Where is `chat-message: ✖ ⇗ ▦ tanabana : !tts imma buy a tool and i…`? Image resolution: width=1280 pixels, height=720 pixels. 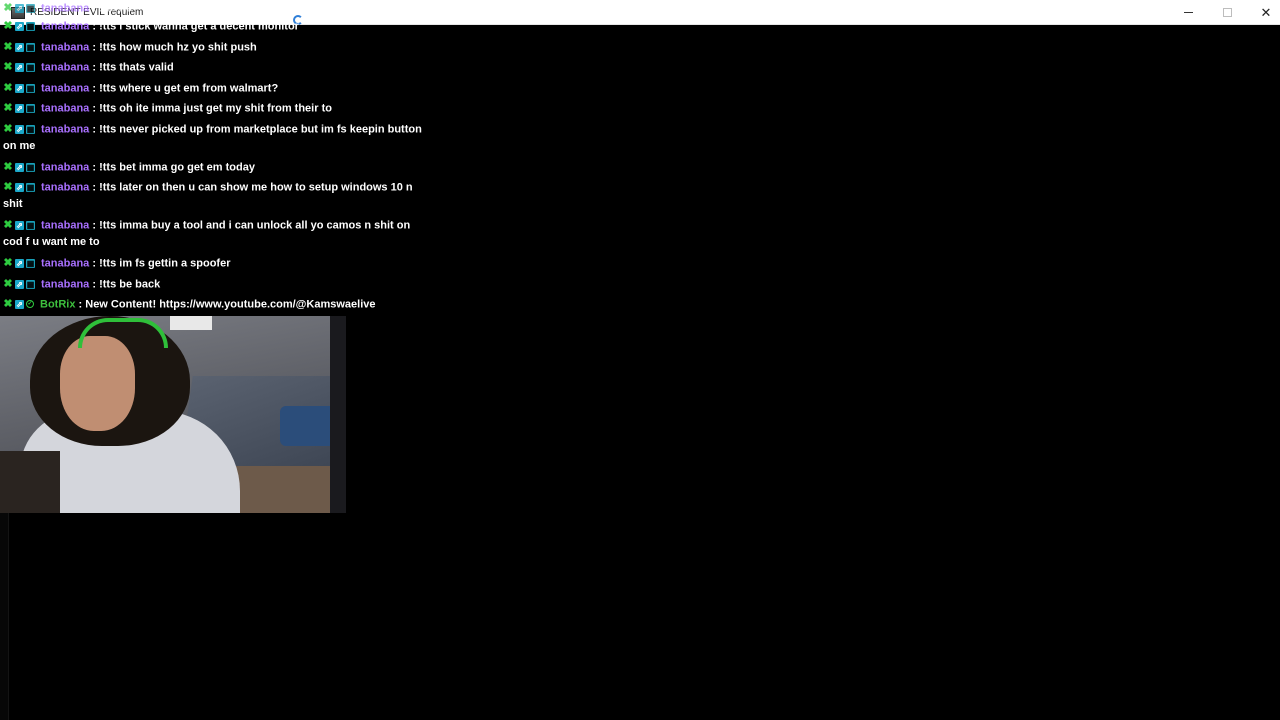 chat-message: ✖ ⇗ ▦ tanabana : !tts imma buy a tool and i… is located at coordinates (215, 234).